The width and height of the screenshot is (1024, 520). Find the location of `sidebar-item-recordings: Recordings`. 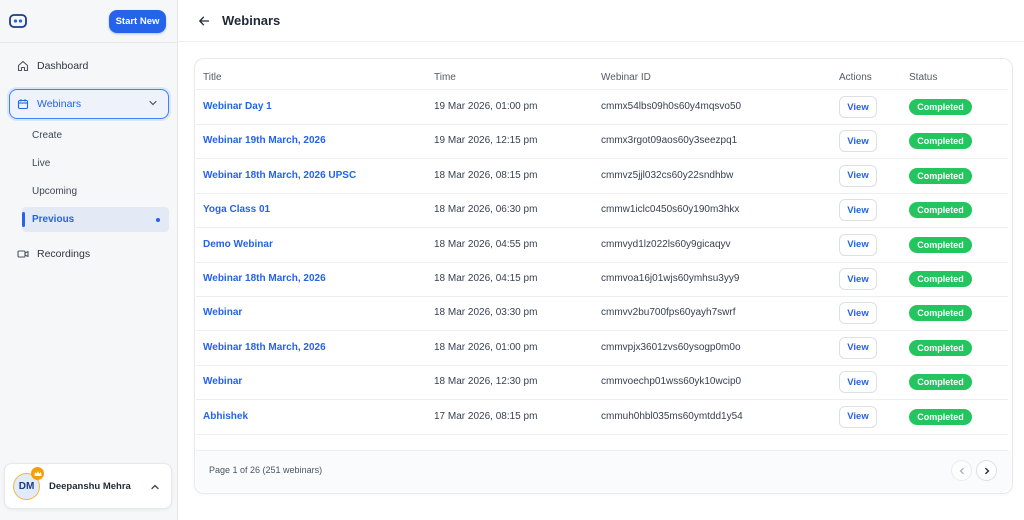

sidebar-item-recordings: Recordings is located at coordinates (89, 254).